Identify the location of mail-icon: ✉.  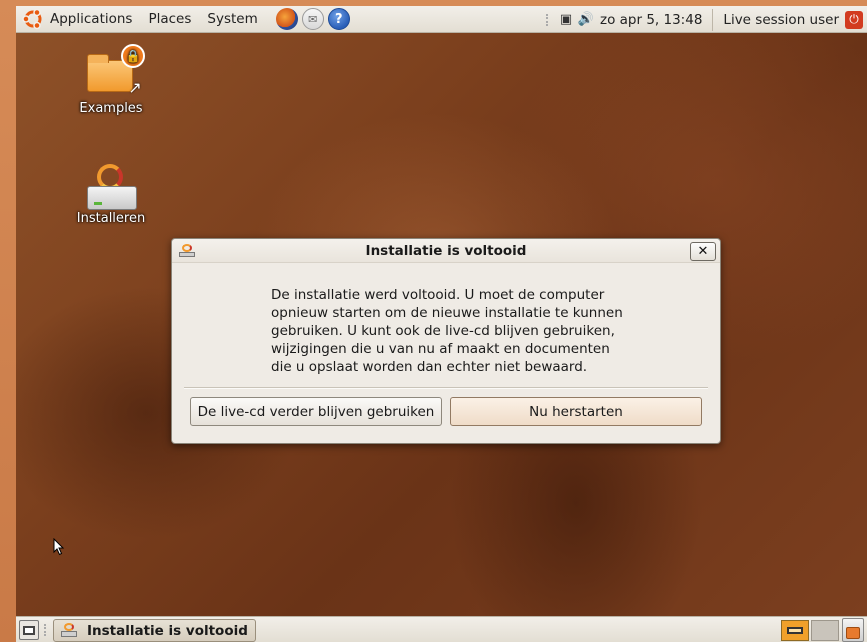
(312, 19).